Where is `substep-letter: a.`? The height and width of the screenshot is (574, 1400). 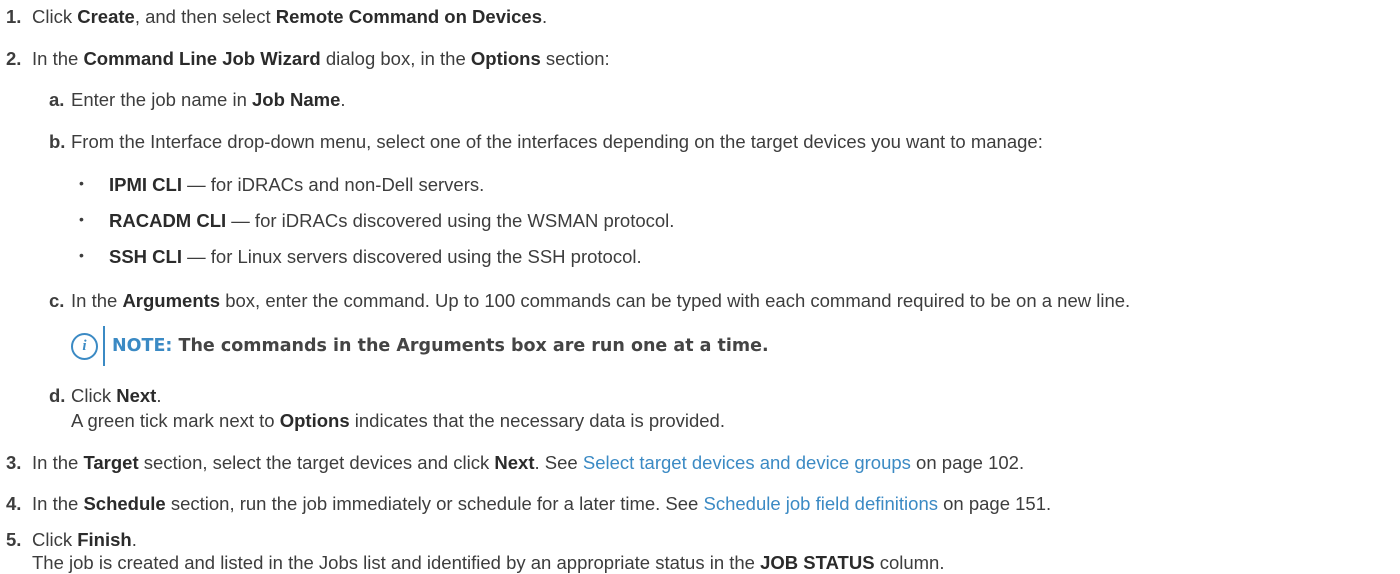
substep-letter: a. is located at coordinates (57, 99).